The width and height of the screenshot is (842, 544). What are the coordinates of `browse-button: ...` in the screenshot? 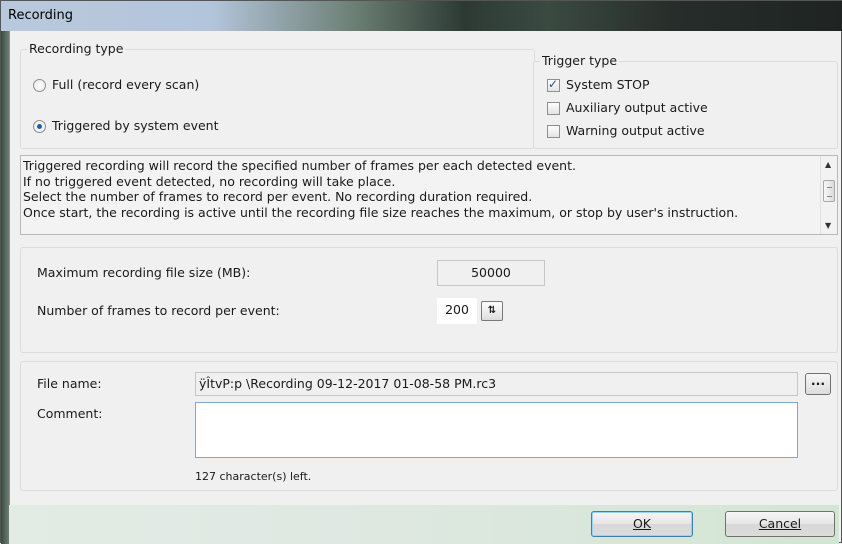 It's located at (818, 384).